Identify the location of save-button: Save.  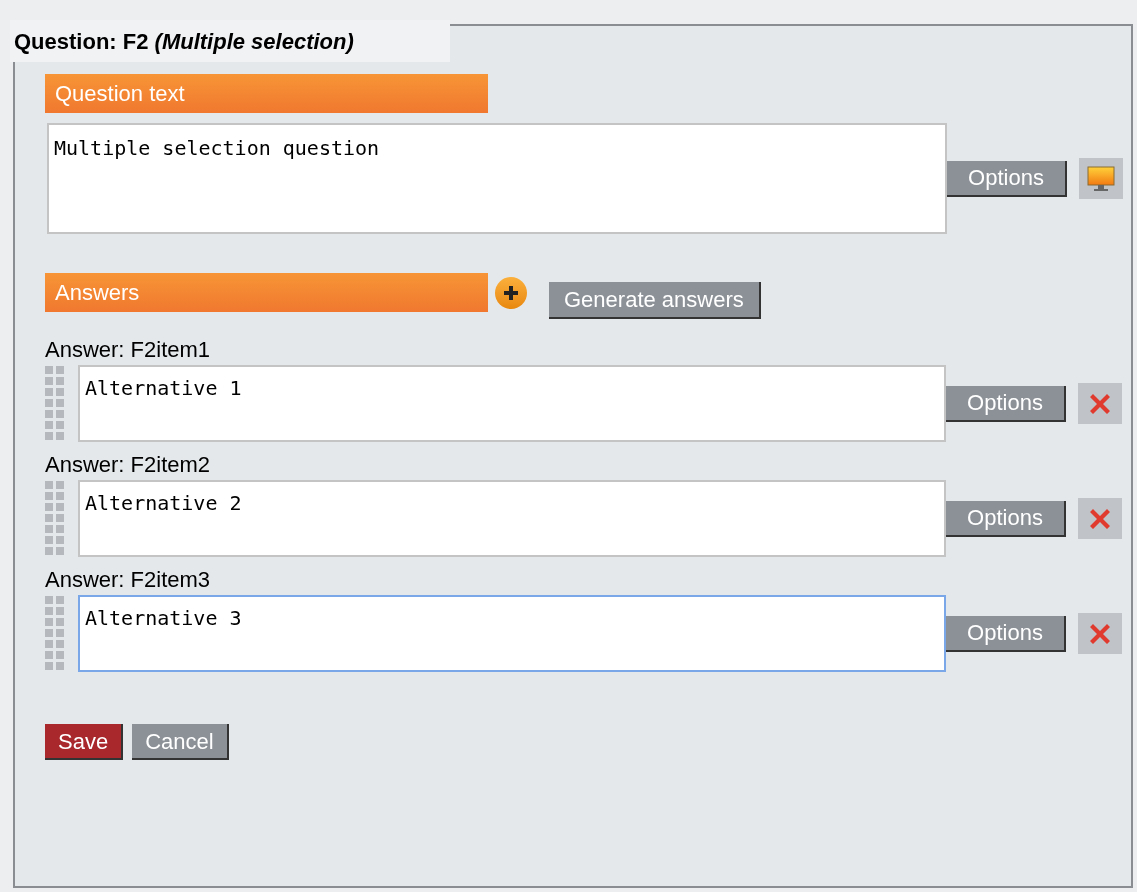
(84, 742).